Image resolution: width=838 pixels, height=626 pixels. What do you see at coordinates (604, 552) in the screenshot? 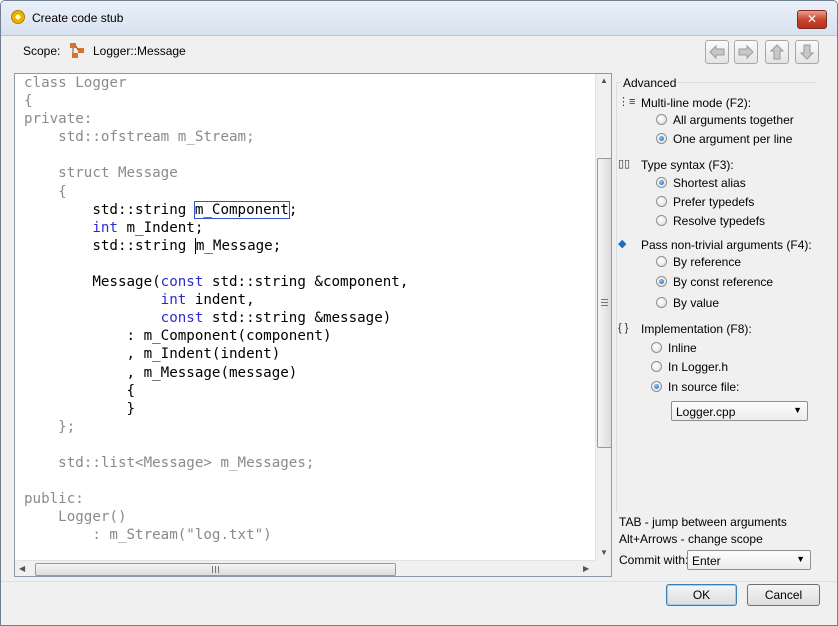
I see `scroll-down-arrow-icon: ▼` at bounding box center [604, 552].